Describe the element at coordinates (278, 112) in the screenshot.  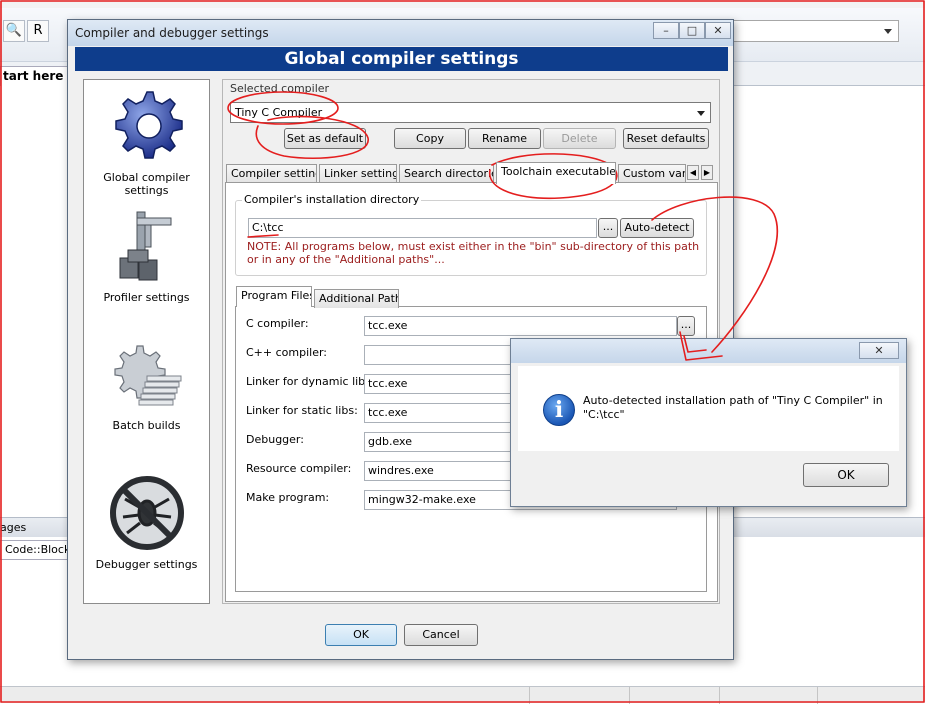
I see `selected-compiler-value: Tiny C Compiler` at that location.